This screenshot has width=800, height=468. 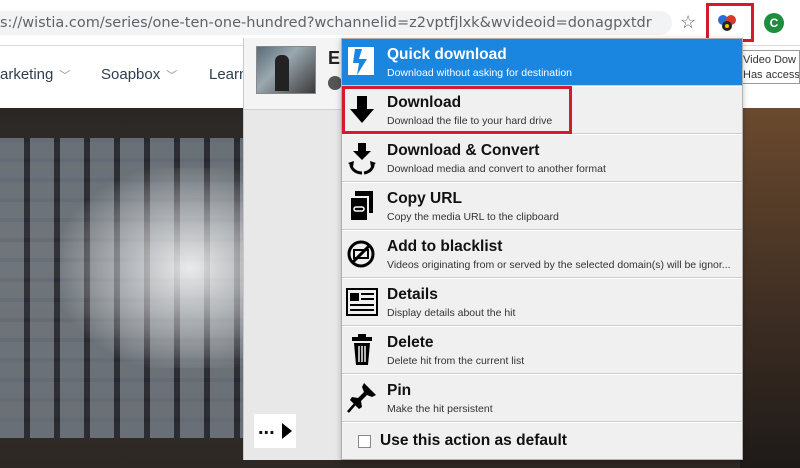 What do you see at coordinates (447, 54) in the screenshot?
I see `action-title: Quick download` at bounding box center [447, 54].